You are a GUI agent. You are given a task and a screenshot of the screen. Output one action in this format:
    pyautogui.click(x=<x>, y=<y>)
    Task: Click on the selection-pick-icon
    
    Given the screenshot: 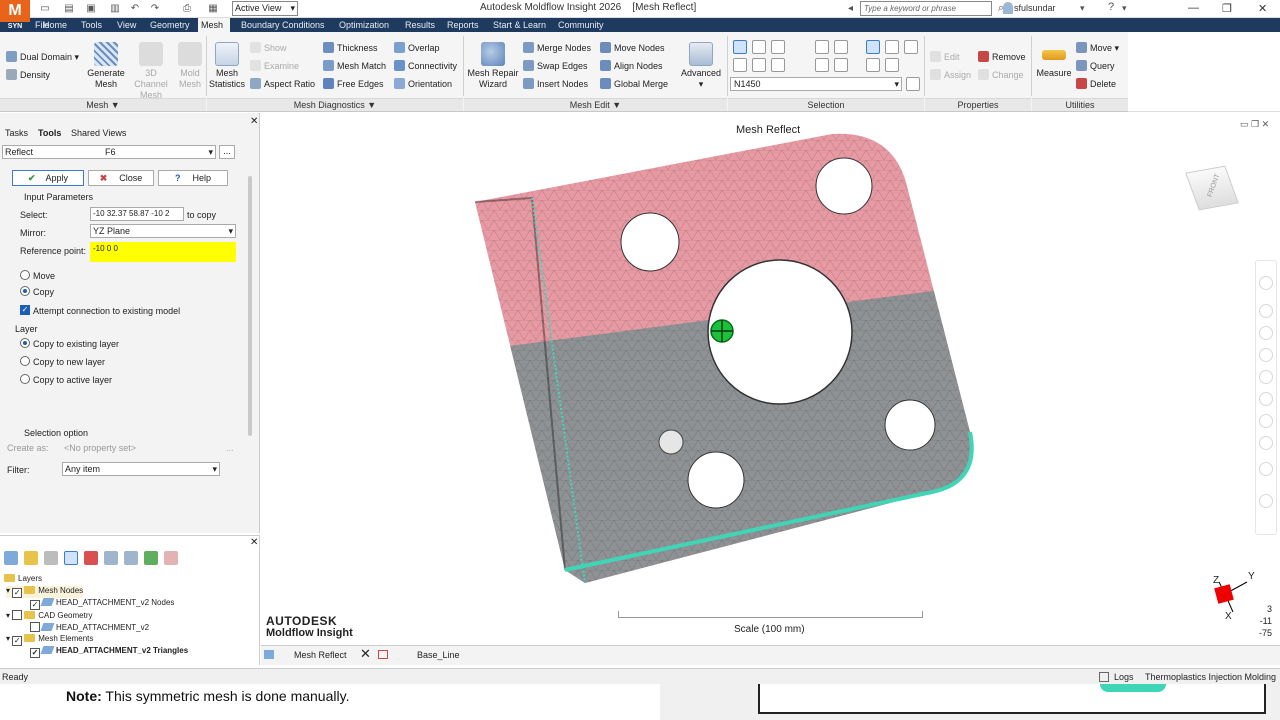 What is the action you would take?
    pyautogui.click(x=913, y=84)
    